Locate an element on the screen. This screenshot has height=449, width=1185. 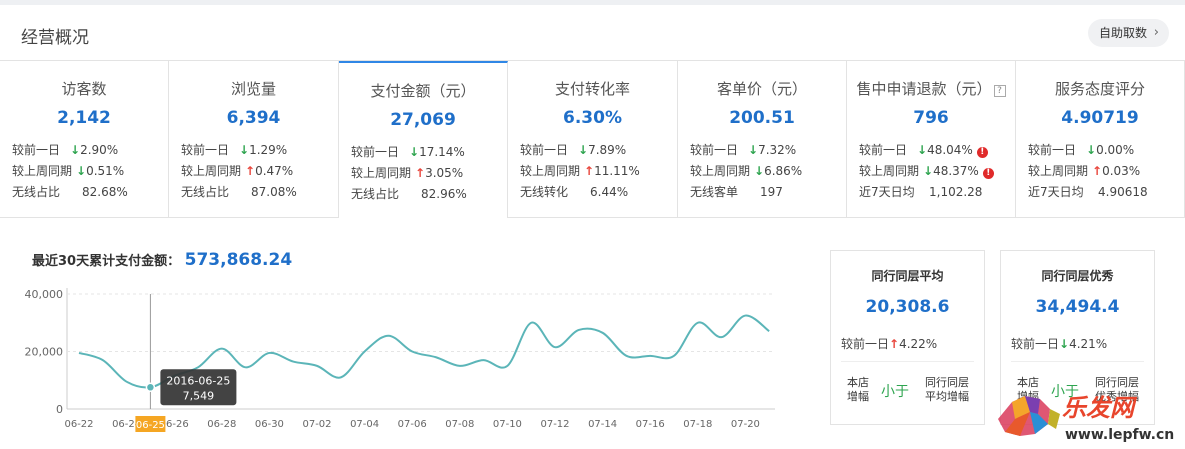
card-value: 6.30% is located at coordinates (592, 118).